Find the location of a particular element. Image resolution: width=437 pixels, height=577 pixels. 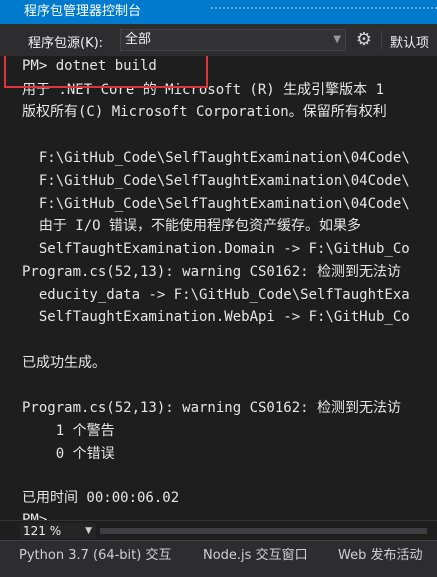

zoom-dropdown: 121 % ▼ is located at coordinates (58, 531).